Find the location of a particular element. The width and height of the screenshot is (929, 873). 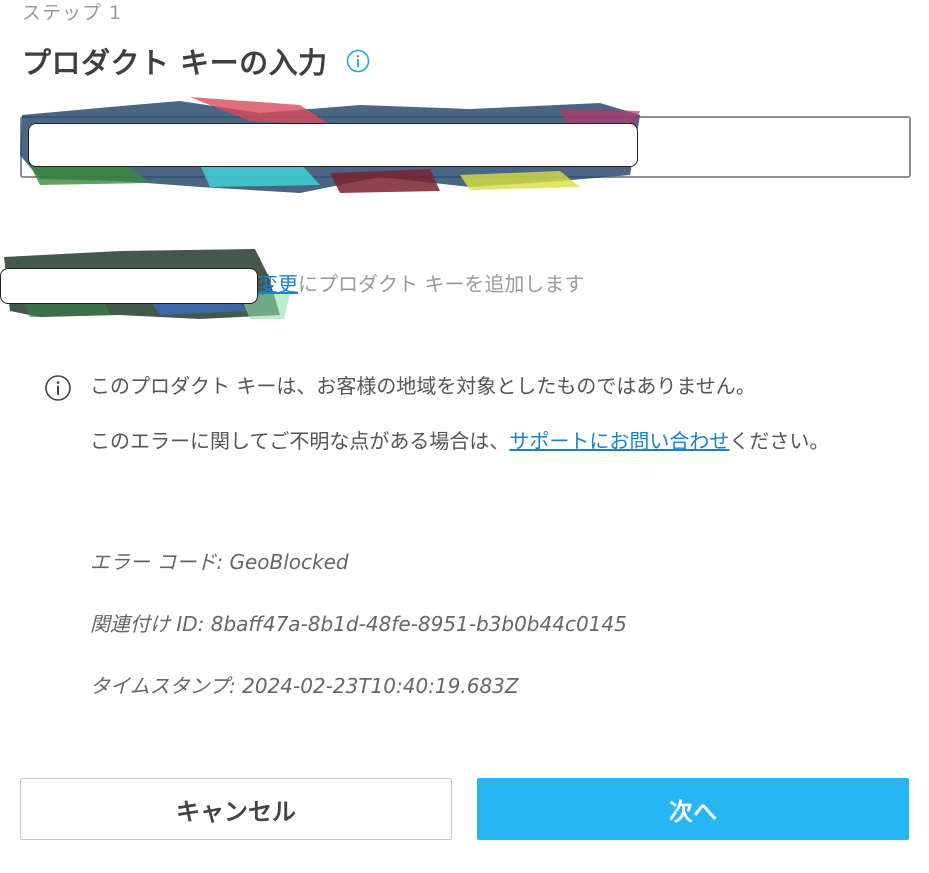

account-line: 変更にプロダクト キーを追加します is located at coordinates (421, 282).